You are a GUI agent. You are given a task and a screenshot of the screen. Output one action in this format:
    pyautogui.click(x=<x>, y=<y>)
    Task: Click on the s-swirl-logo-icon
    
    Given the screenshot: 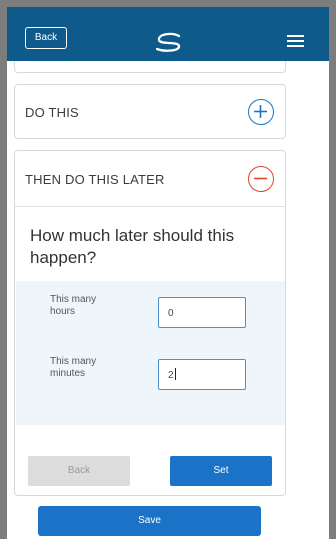 What is the action you would take?
    pyautogui.click(x=169, y=42)
    